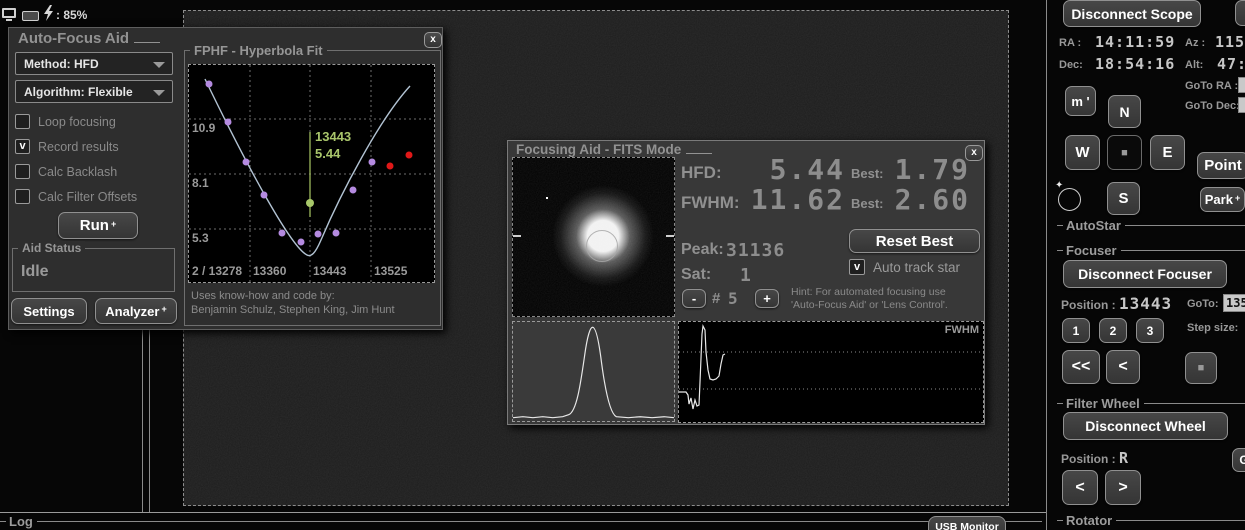 The width and height of the screenshot is (1245, 530). I want to click on usb-monitor-button: USB Monitor, so click(967, 523).